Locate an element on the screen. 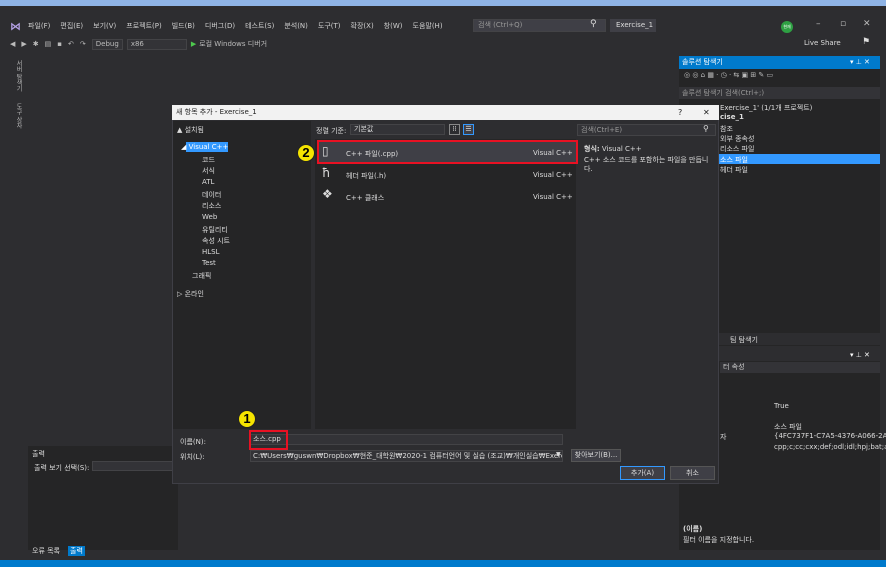 The image size is (886, 567). property-value-true: True is located at coordinates (781, 406).